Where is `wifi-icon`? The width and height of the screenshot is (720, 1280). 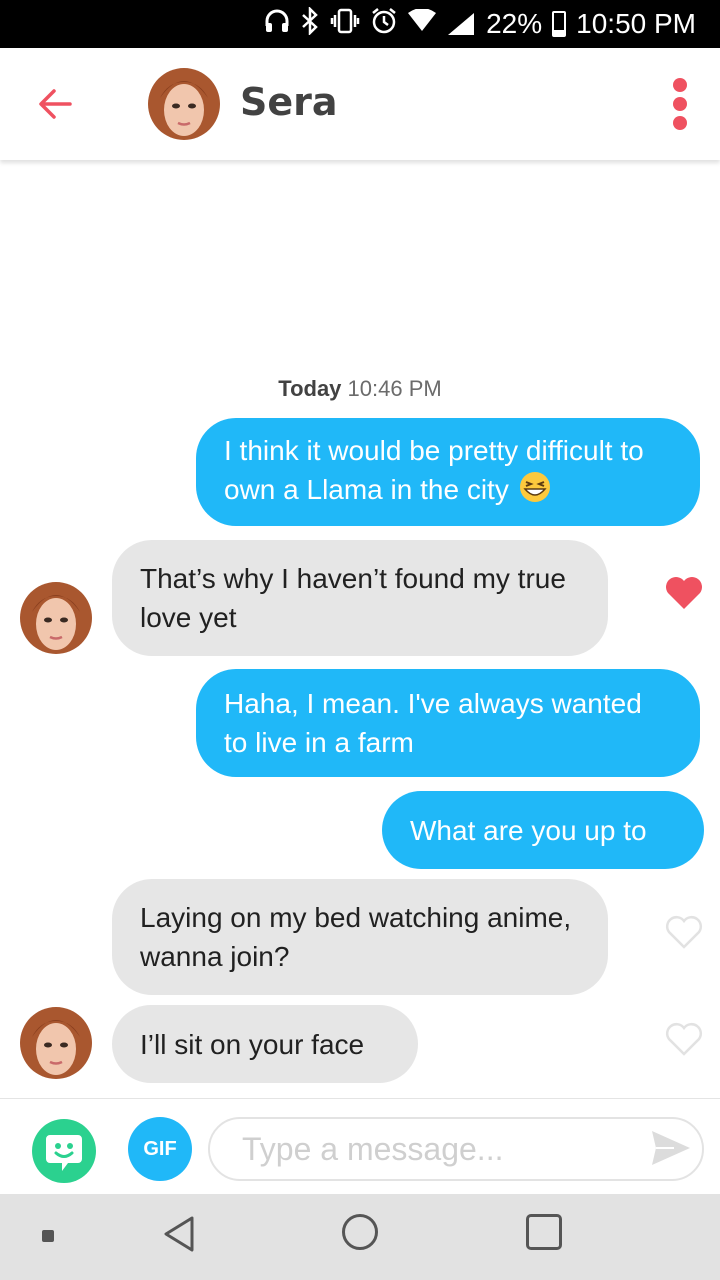
wifi-icon is located at coordinates (422, 23).